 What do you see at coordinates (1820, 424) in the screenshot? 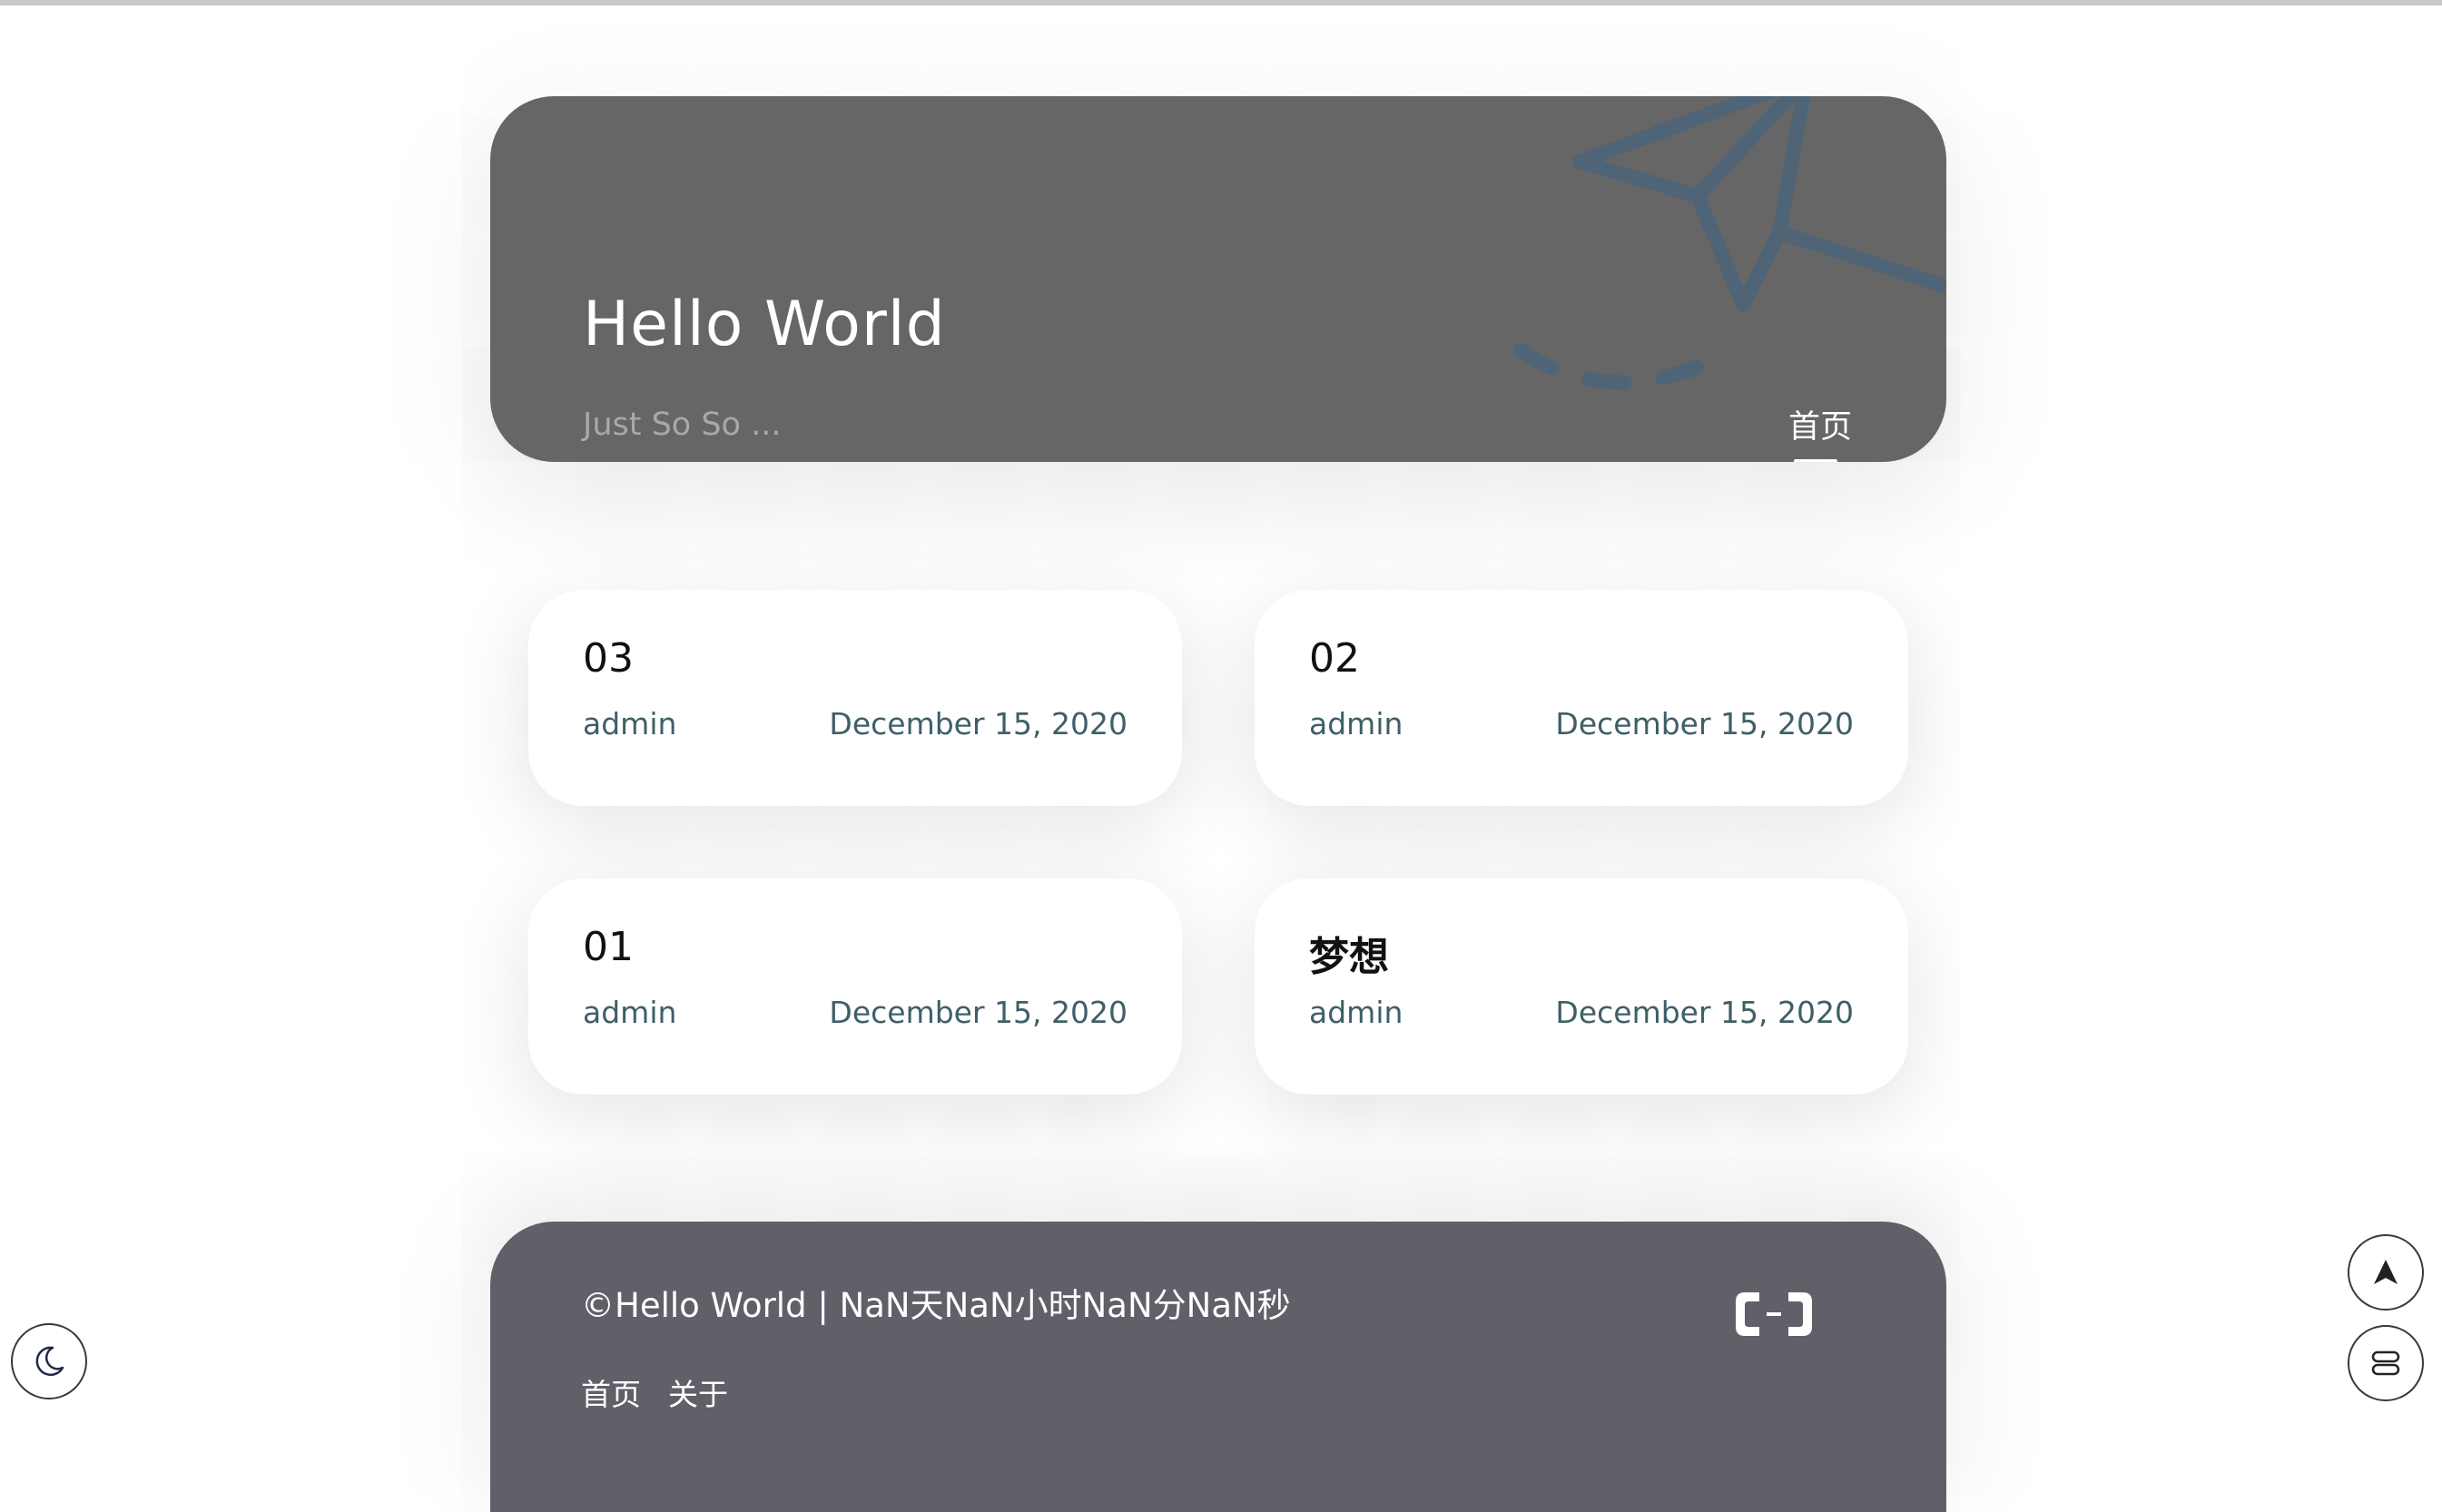
I see `nav-home-link: 首页` at bounding box center [1820, 424].